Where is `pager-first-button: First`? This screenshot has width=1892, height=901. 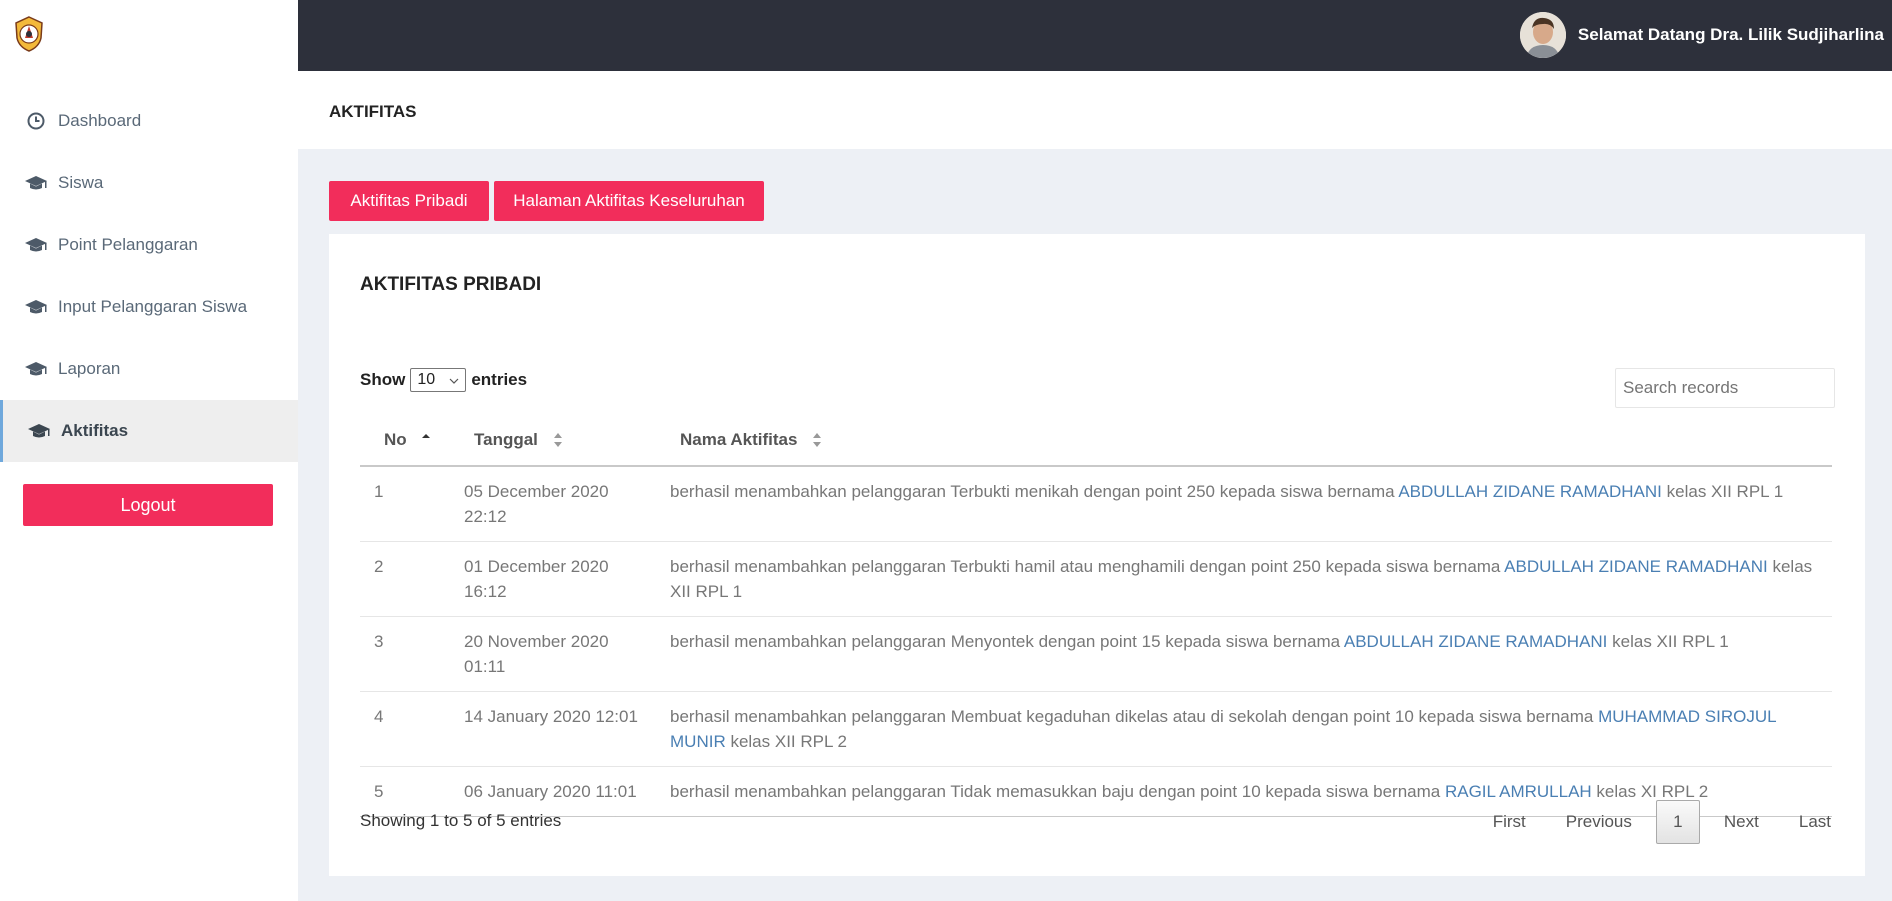
pager-first-button: First is located at coordinates (1509, 822).